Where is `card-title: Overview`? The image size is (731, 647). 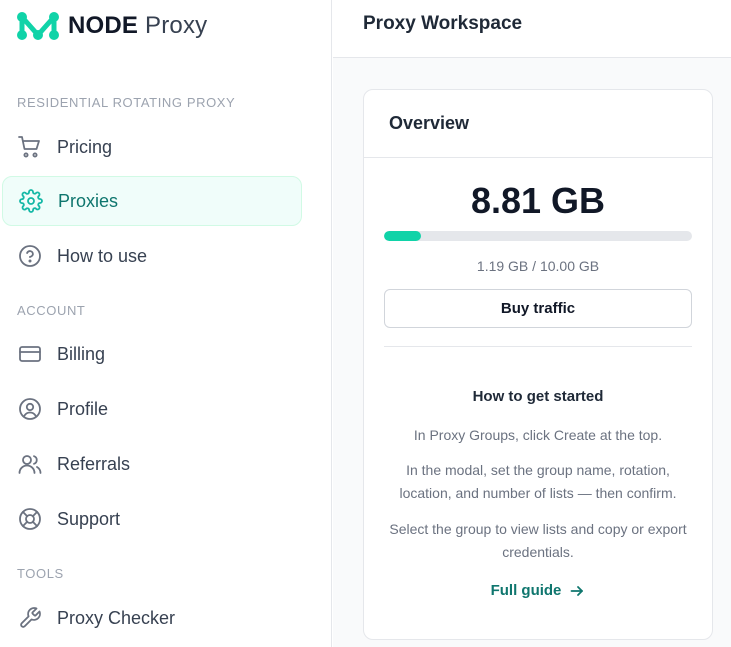 card-title: Overview is located at coordinates (429, 123).